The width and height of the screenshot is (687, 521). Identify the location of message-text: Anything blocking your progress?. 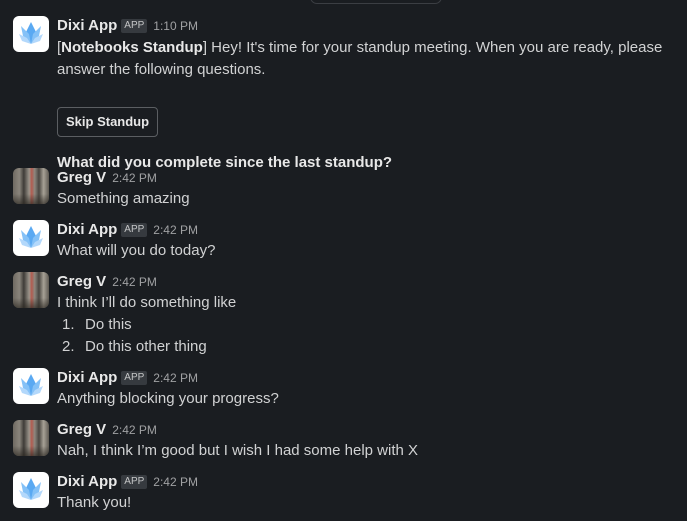
(168, 398).